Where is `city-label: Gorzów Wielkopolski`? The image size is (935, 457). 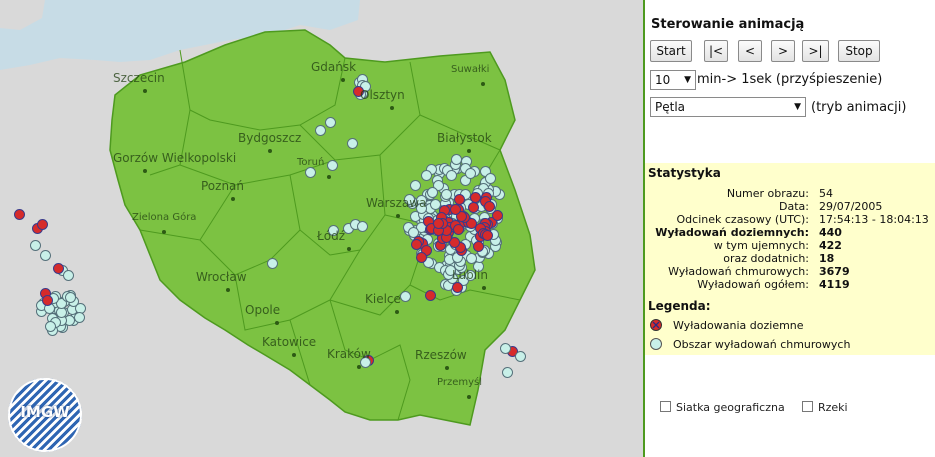 city-label: Gorzów Wielkopolski is located at coordinates (175, 158).